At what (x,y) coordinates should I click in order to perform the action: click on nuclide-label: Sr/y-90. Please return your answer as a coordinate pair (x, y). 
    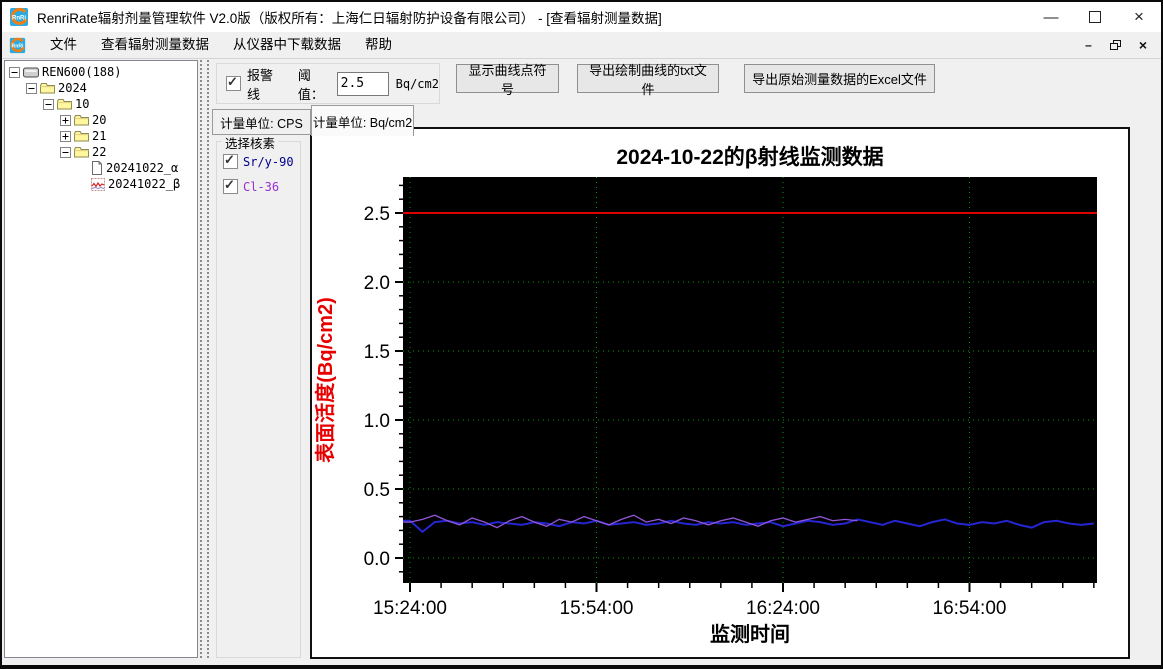
    Looking at the image, I should click on (268, 161).